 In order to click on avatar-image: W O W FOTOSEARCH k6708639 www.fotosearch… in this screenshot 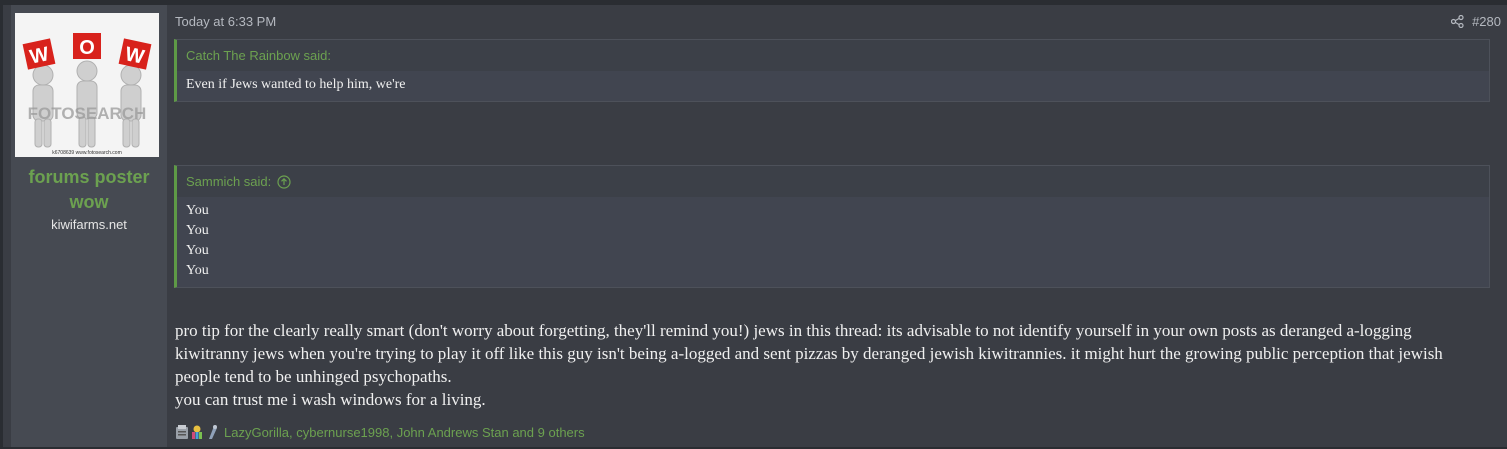, I will do `click(87, 85)`.